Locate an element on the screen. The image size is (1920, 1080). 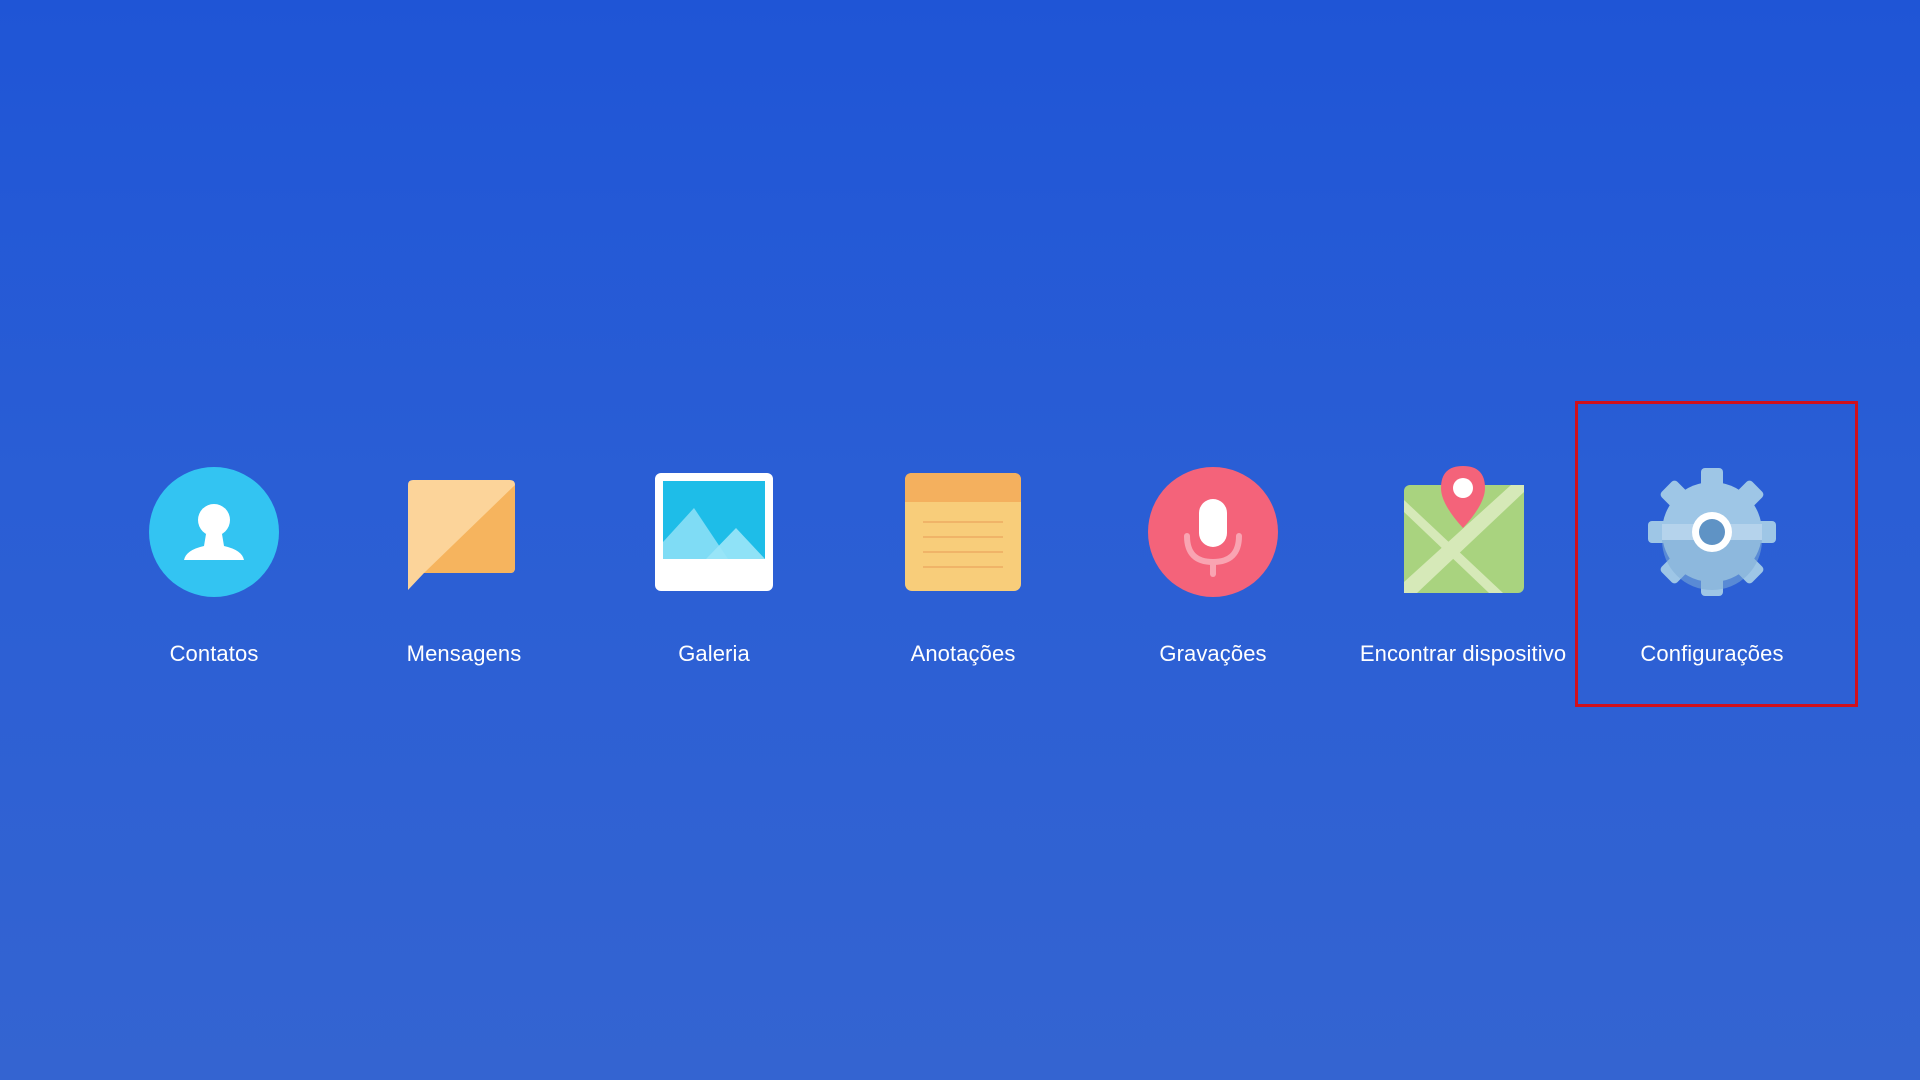
app-messages: Mensagens is located at coordinates (464, 565).